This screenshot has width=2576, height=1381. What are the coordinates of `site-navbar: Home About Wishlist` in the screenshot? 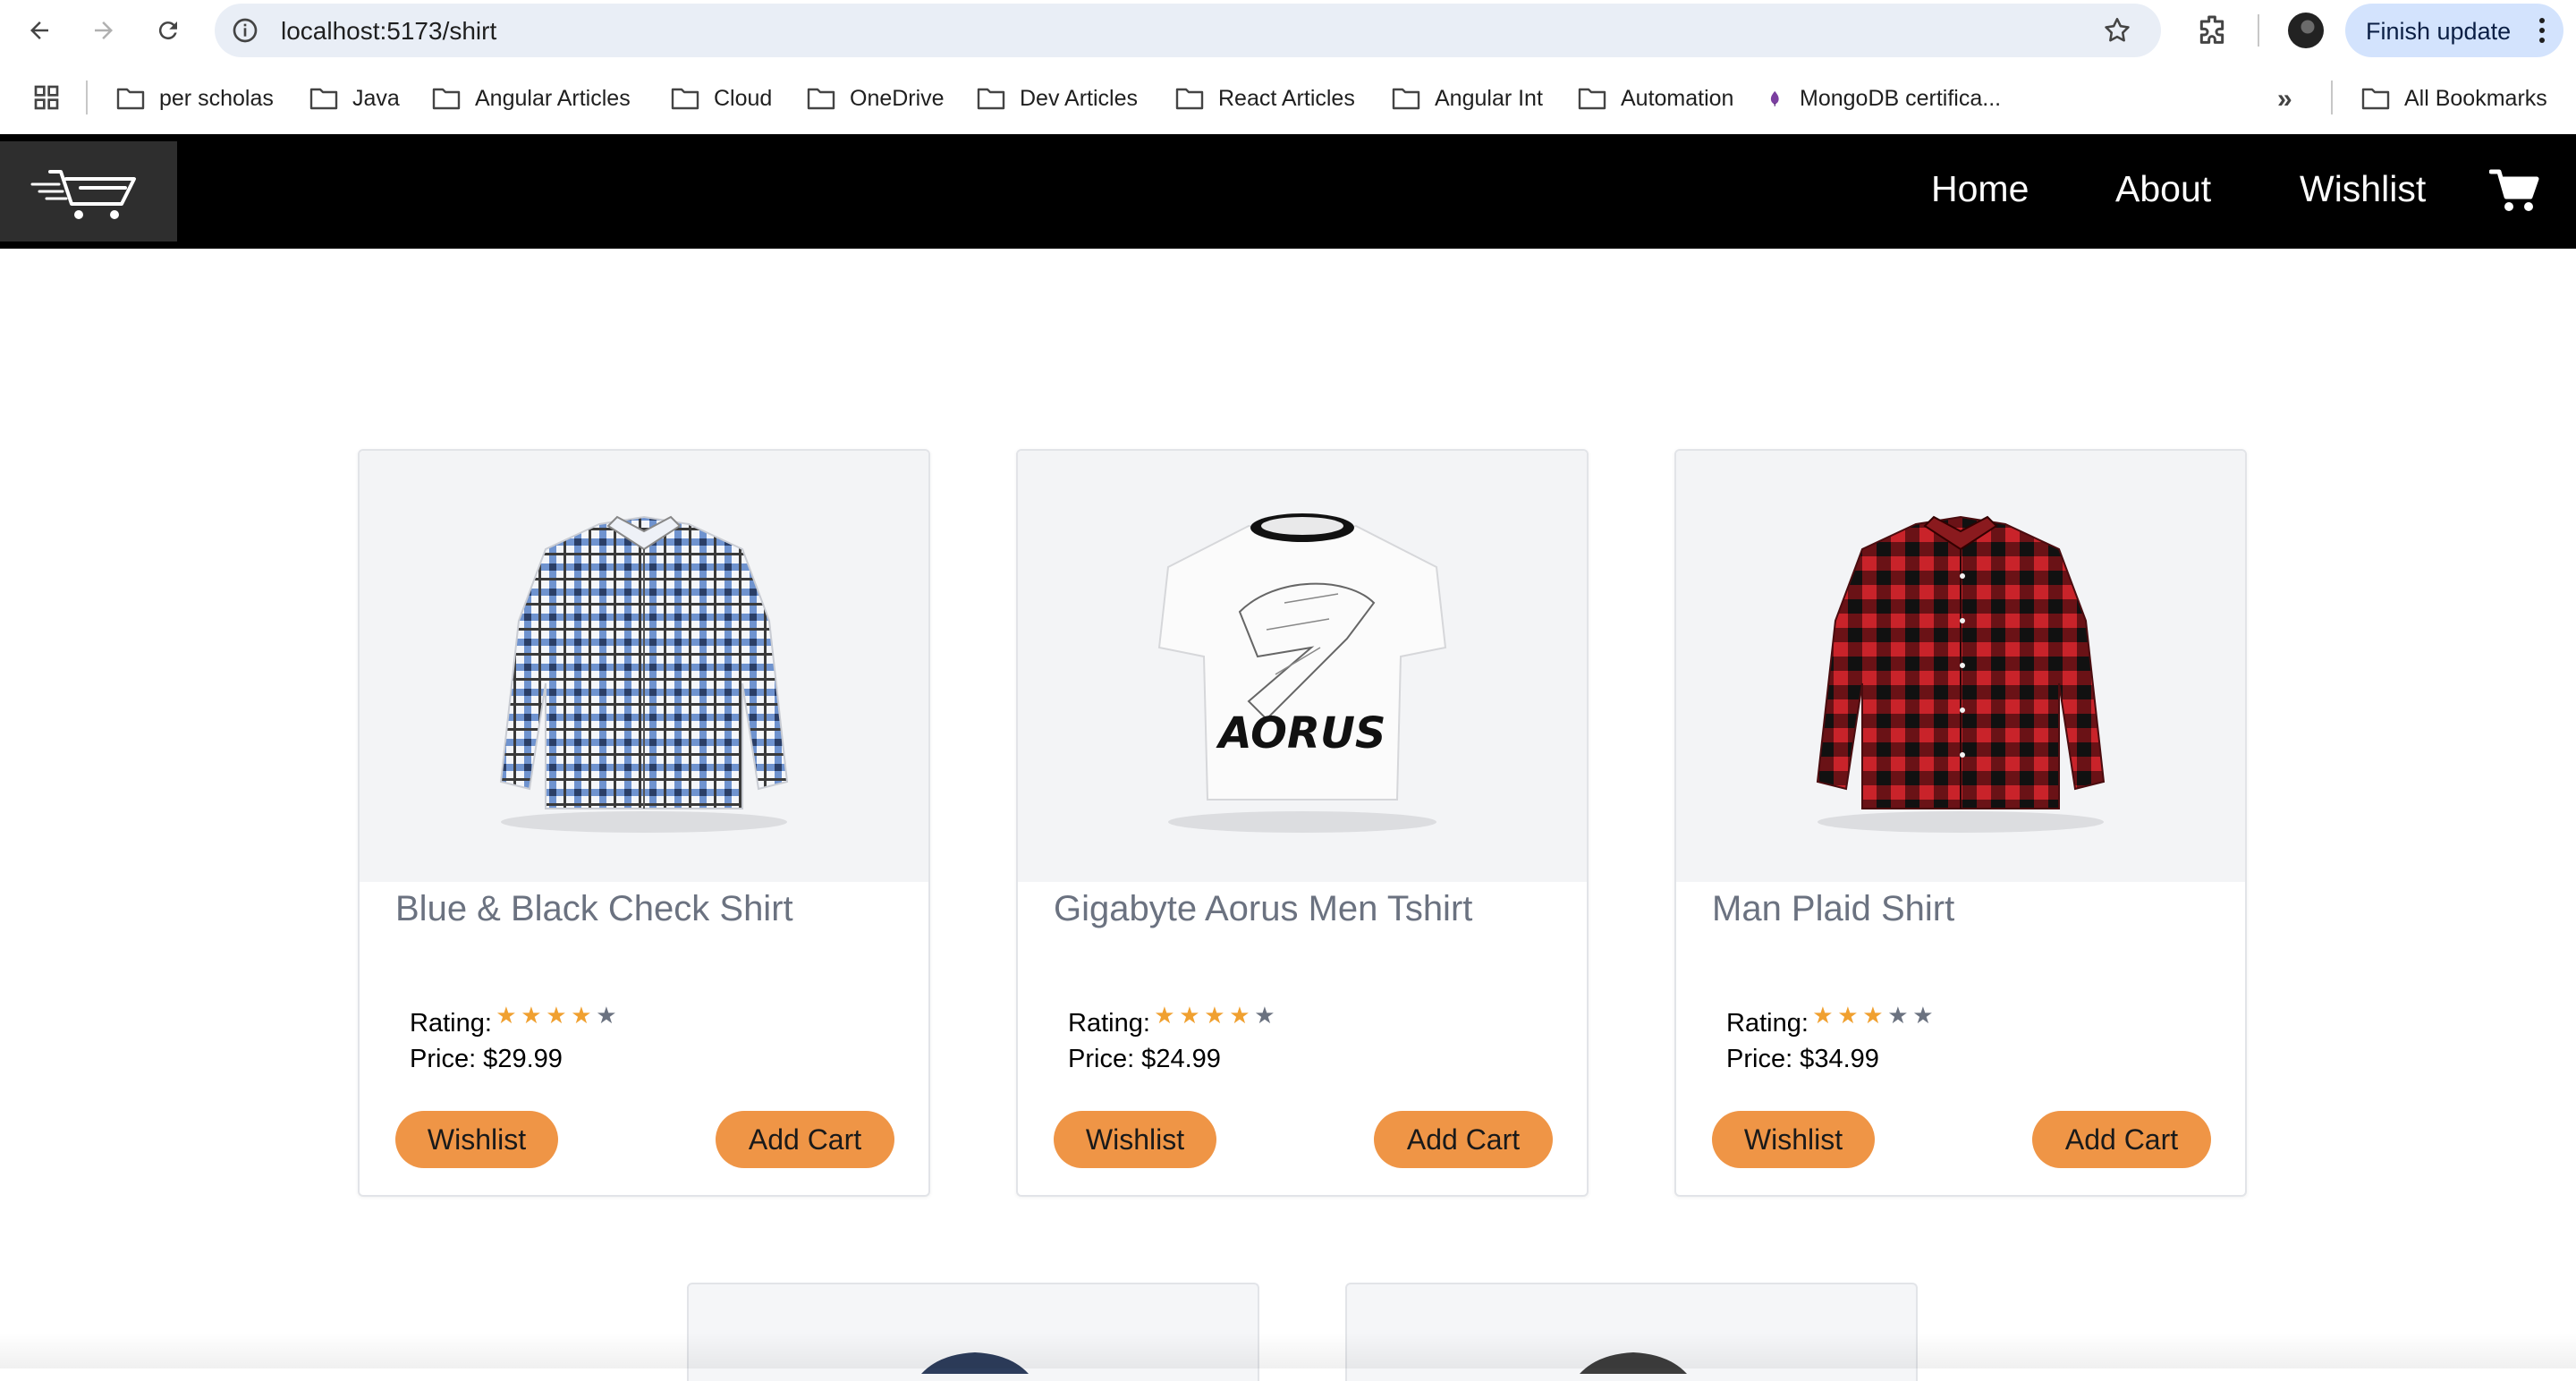 It's located at (1288, 191).